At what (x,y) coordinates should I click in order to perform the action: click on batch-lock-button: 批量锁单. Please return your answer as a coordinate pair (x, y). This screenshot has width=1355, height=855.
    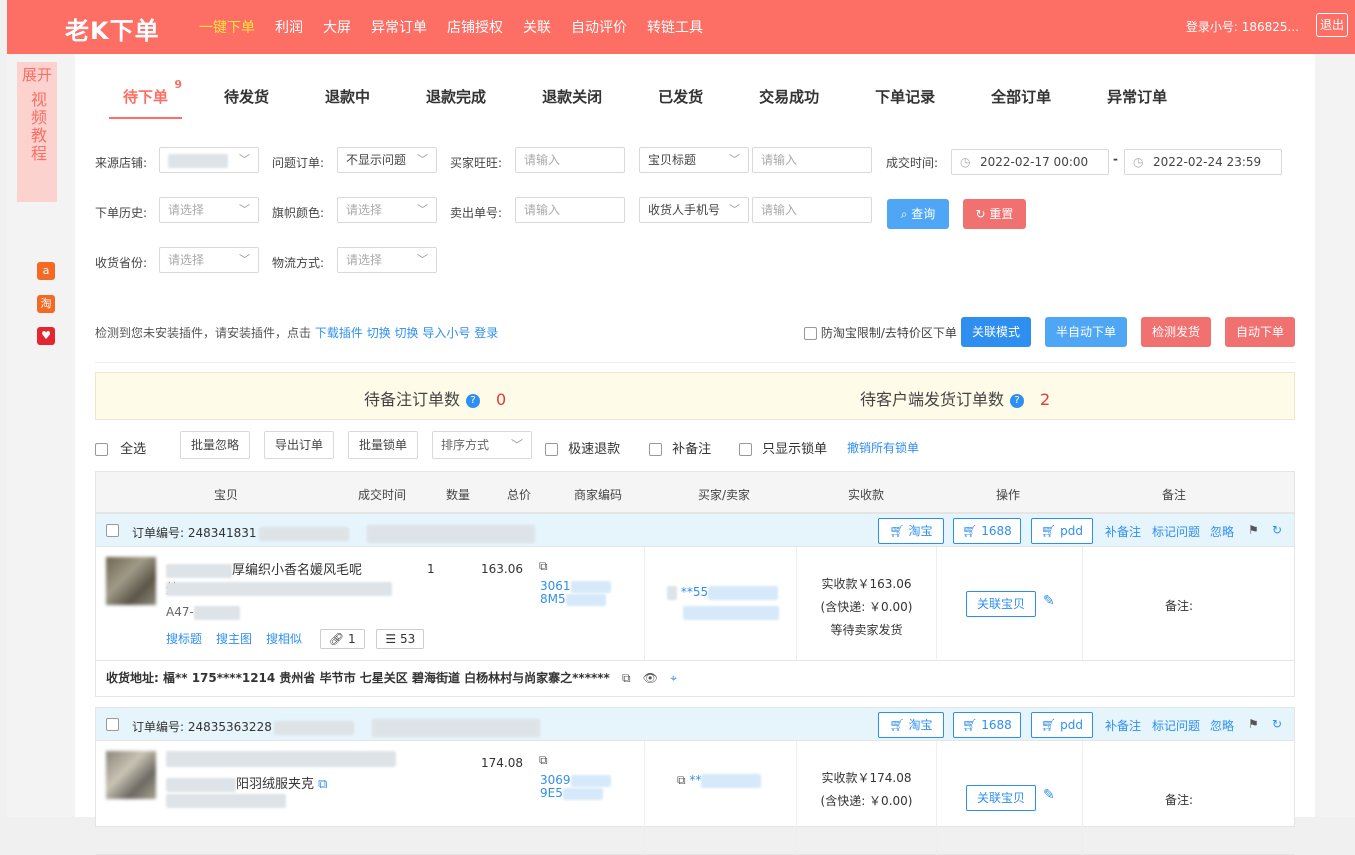
    Looking at the image, I should click on (383, 445).